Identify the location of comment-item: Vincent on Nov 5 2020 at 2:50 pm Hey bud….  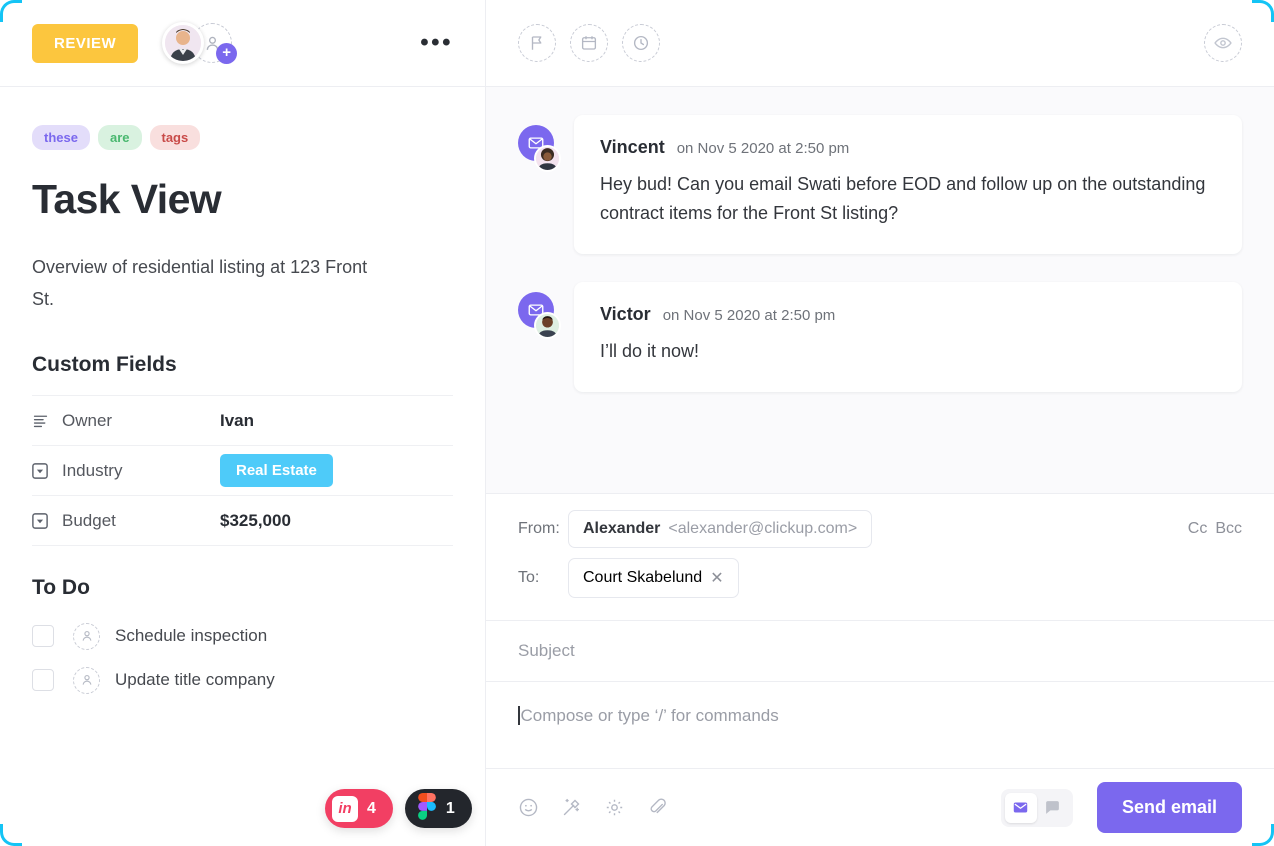
(880, 185).